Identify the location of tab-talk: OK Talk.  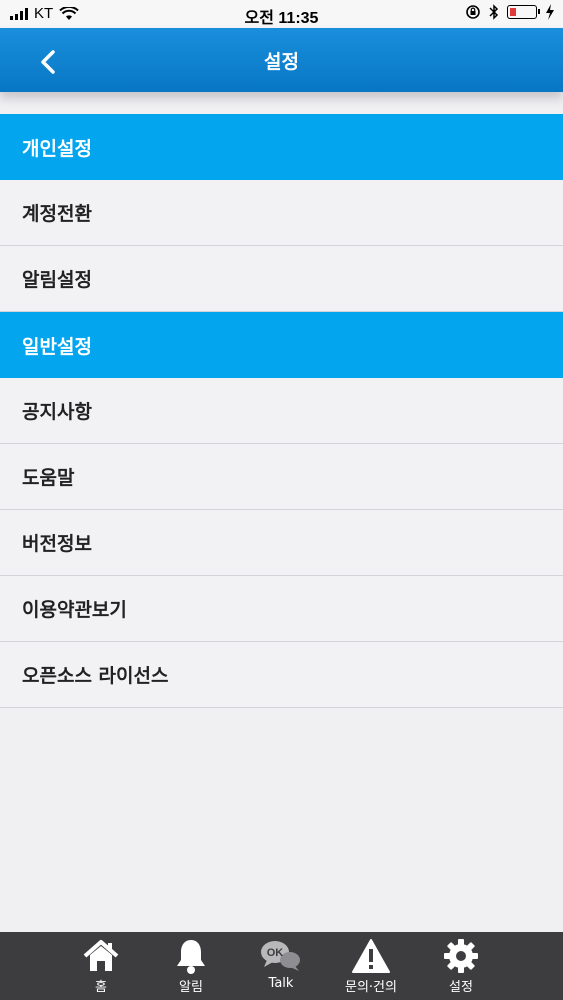
(281, 966).